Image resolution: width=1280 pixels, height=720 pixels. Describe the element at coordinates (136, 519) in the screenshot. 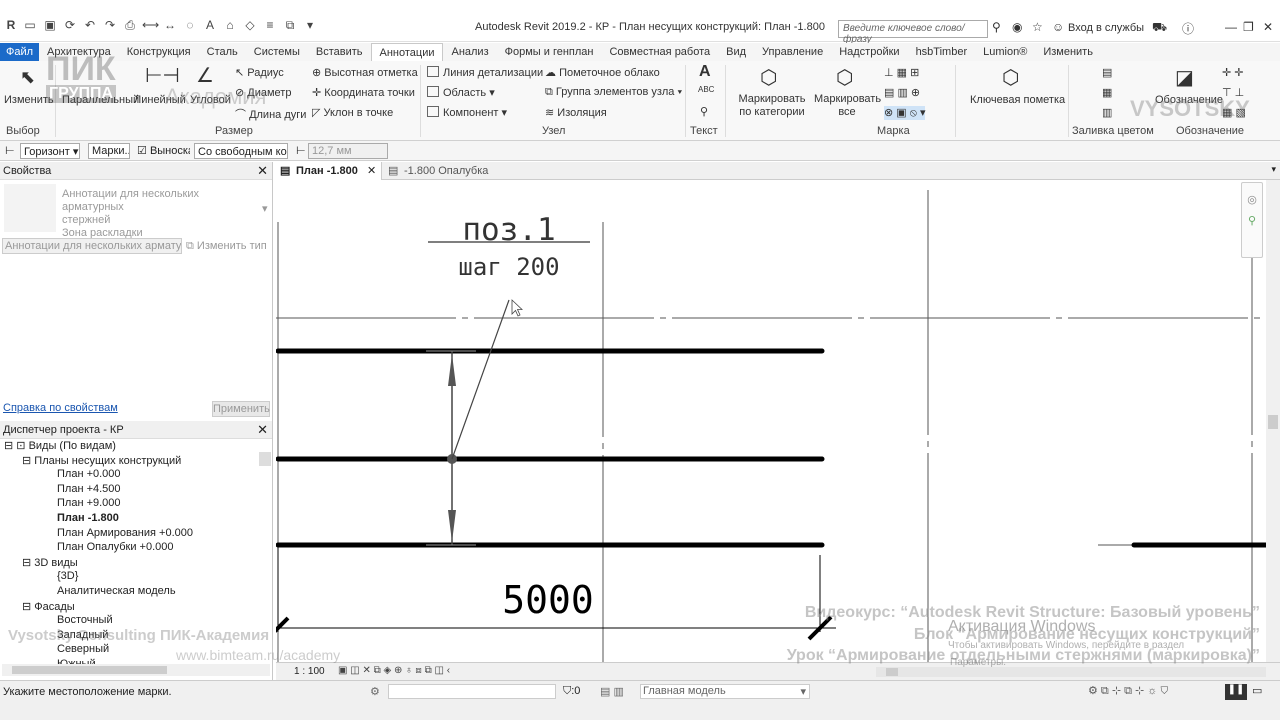

I see `tree-item-plan-active: План -1.800` at that location.